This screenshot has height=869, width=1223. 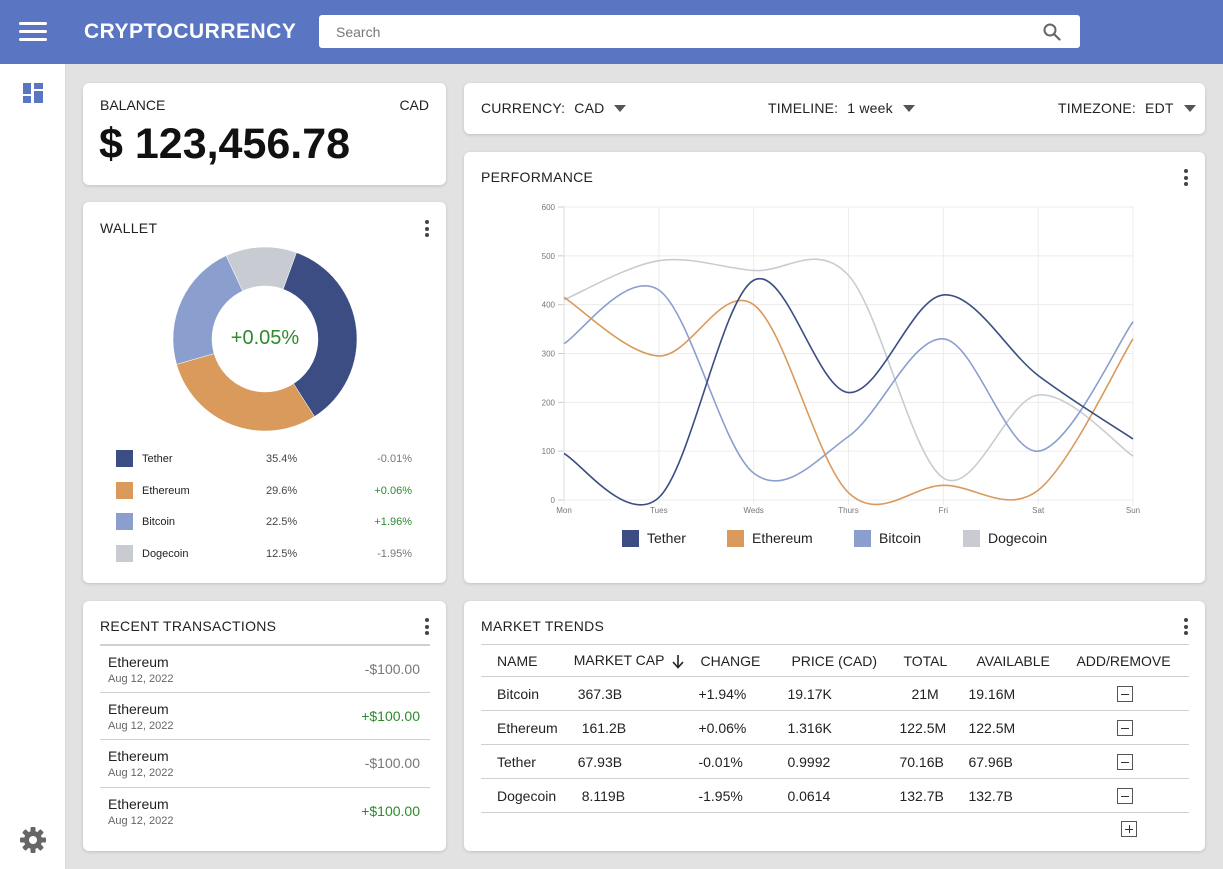 I want to click on table-row: Bitcoin 367.3B +1.94% 19.17K 21M 19.16M, so click(x=835, y=693).